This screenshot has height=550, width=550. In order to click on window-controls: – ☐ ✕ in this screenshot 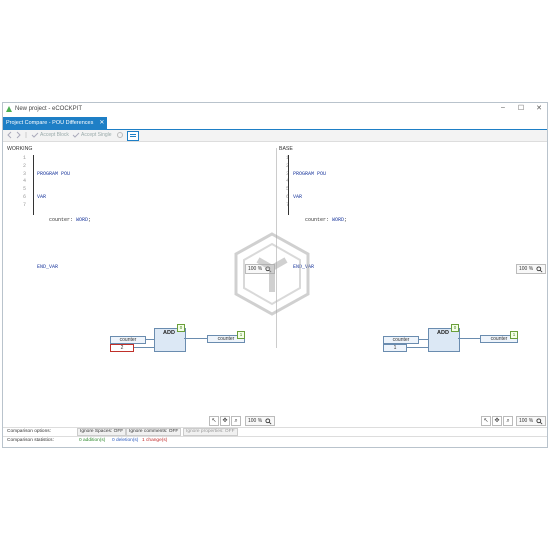, I will do `click(521, 108)`.